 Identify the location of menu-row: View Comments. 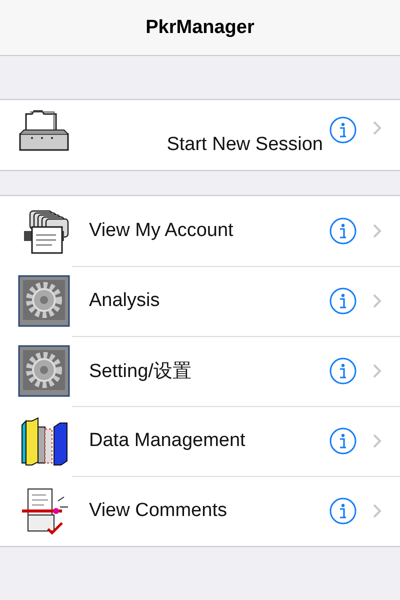
(200, 511).